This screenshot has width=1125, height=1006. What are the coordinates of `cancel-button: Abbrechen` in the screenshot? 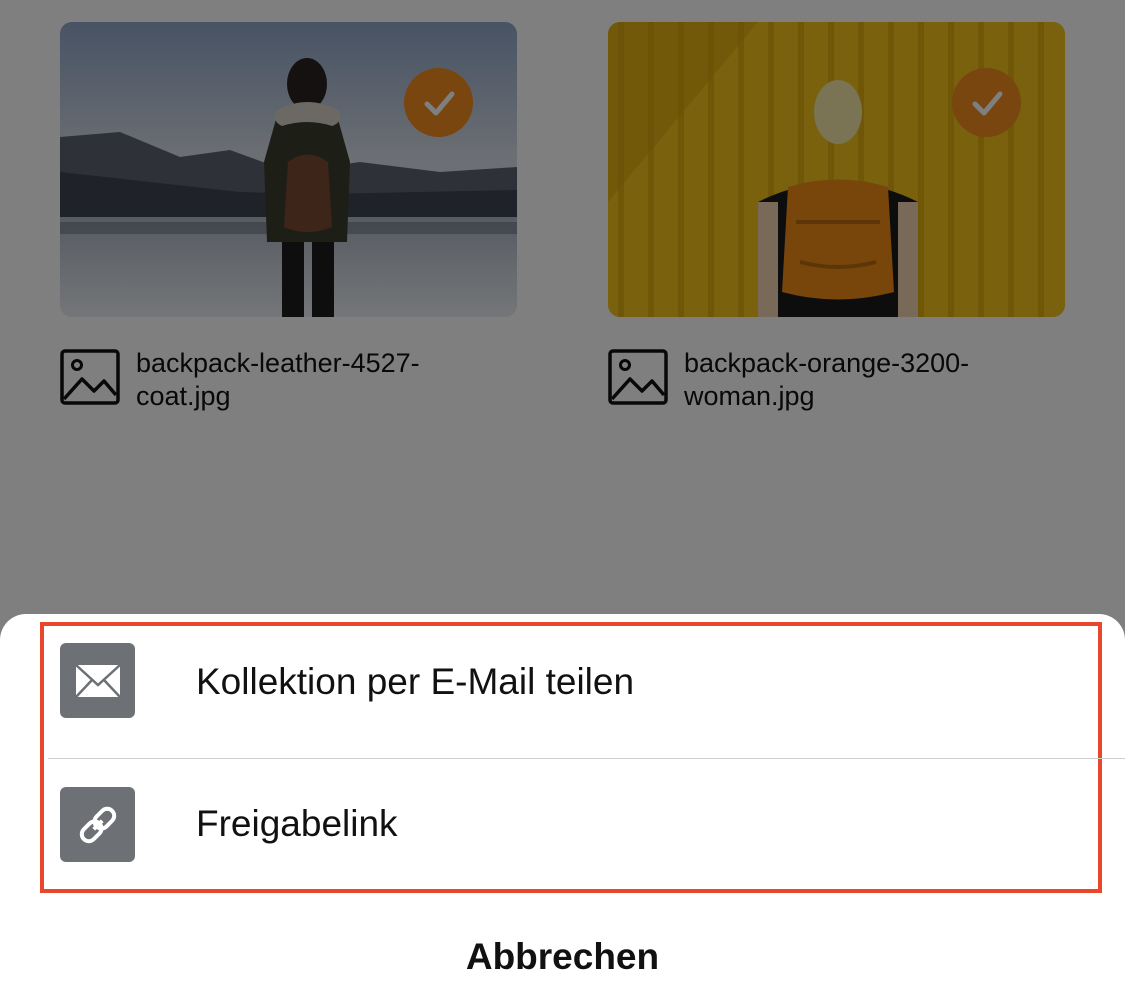 It's located at (562, 957).